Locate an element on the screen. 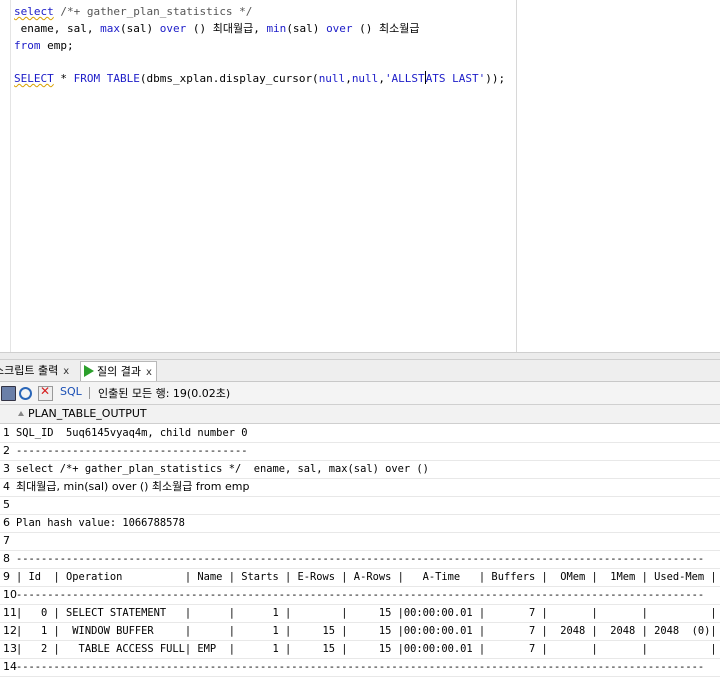 This screenshot has width=720, height=677. tab-script-output-close-icon: x is located at coordinates (66, 371).